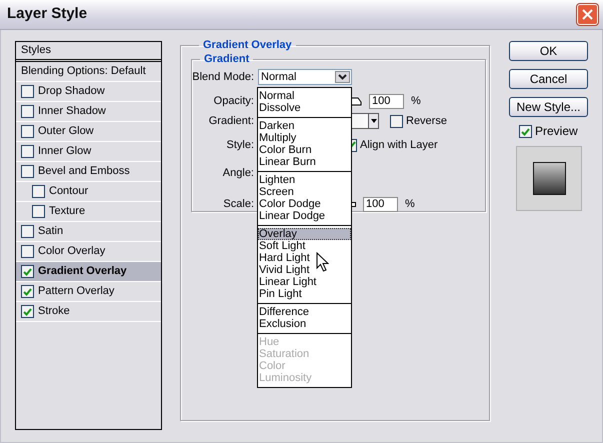  Describe the element at coordinates (304, 138) in the screenshot. I see `menu-item: Multiply` at that location.